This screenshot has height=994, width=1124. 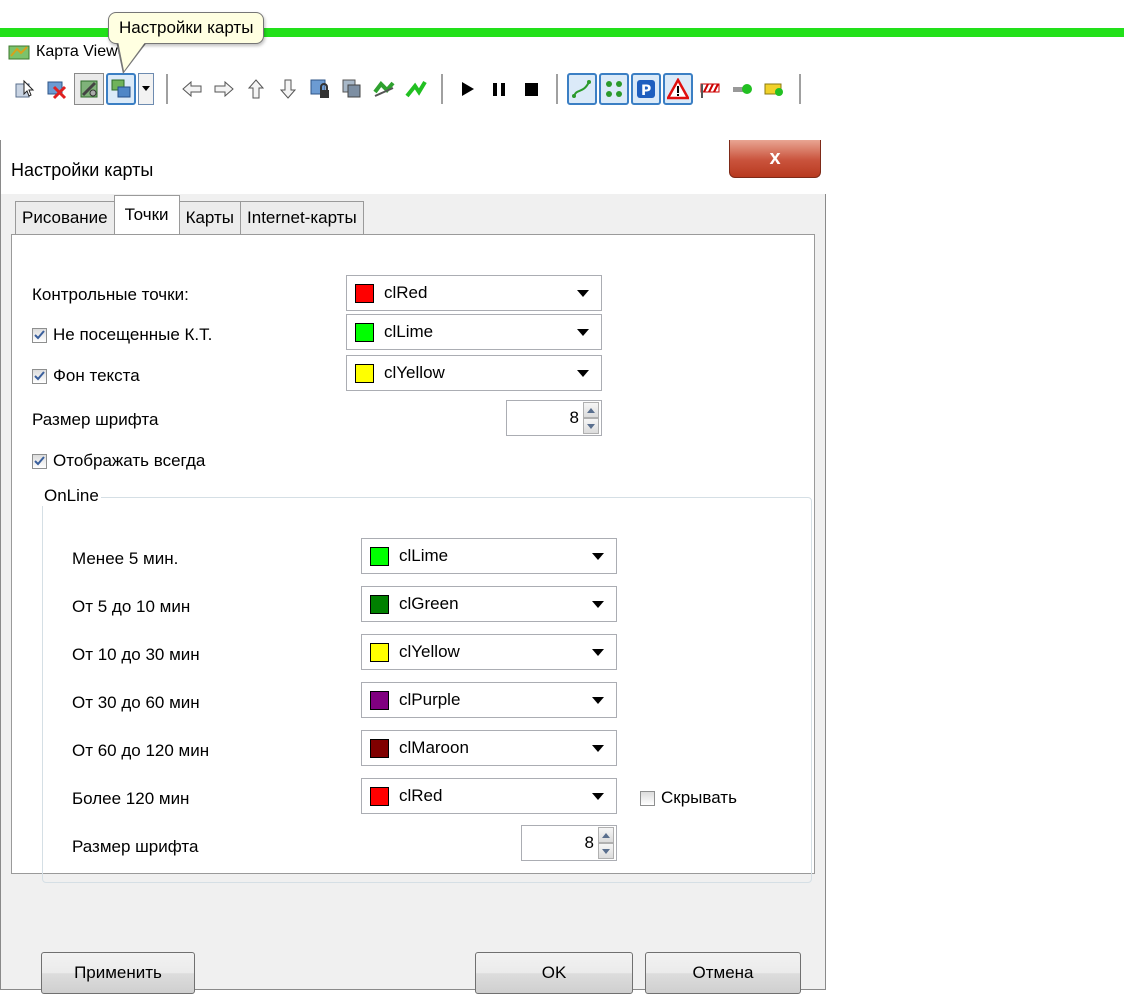 What do you see at coordinates (57, 89) in the screenshot?
I see `delete-tool-icon` at bounding box center [57, 89].